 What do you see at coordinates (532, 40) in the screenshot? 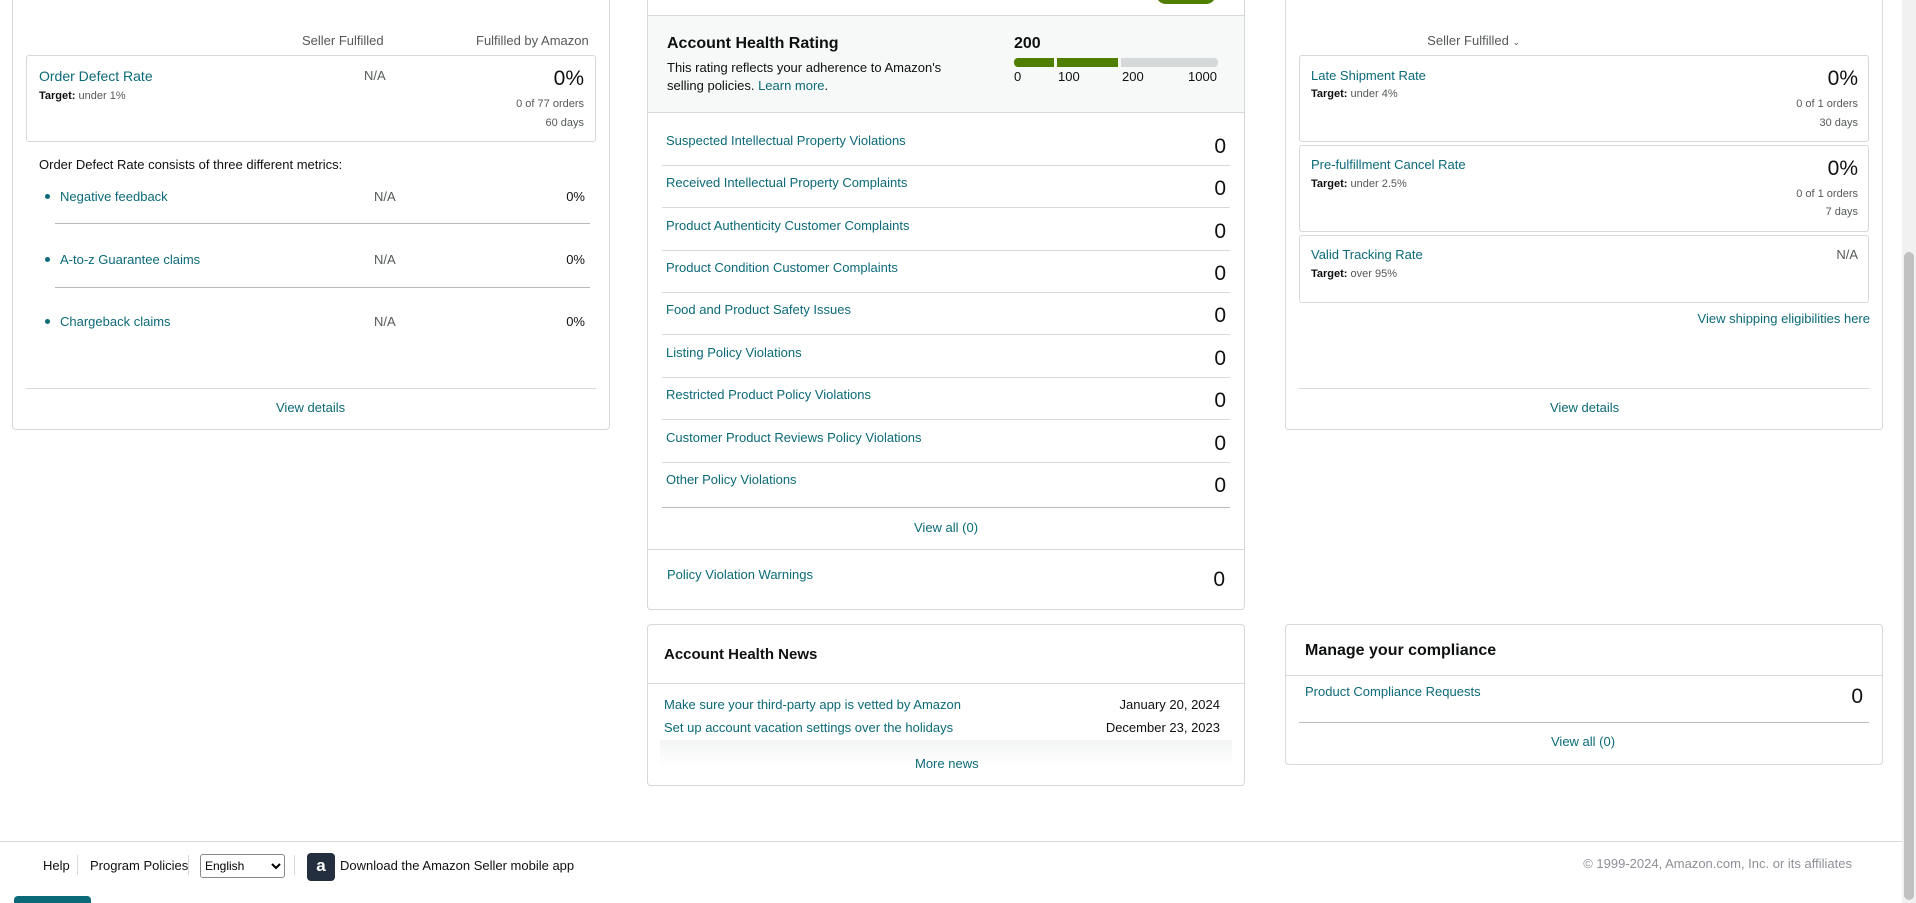
I see `column-header-fulfilled-by-amazon: Fulfilled by Amazon` at bounding box center [532, 40].